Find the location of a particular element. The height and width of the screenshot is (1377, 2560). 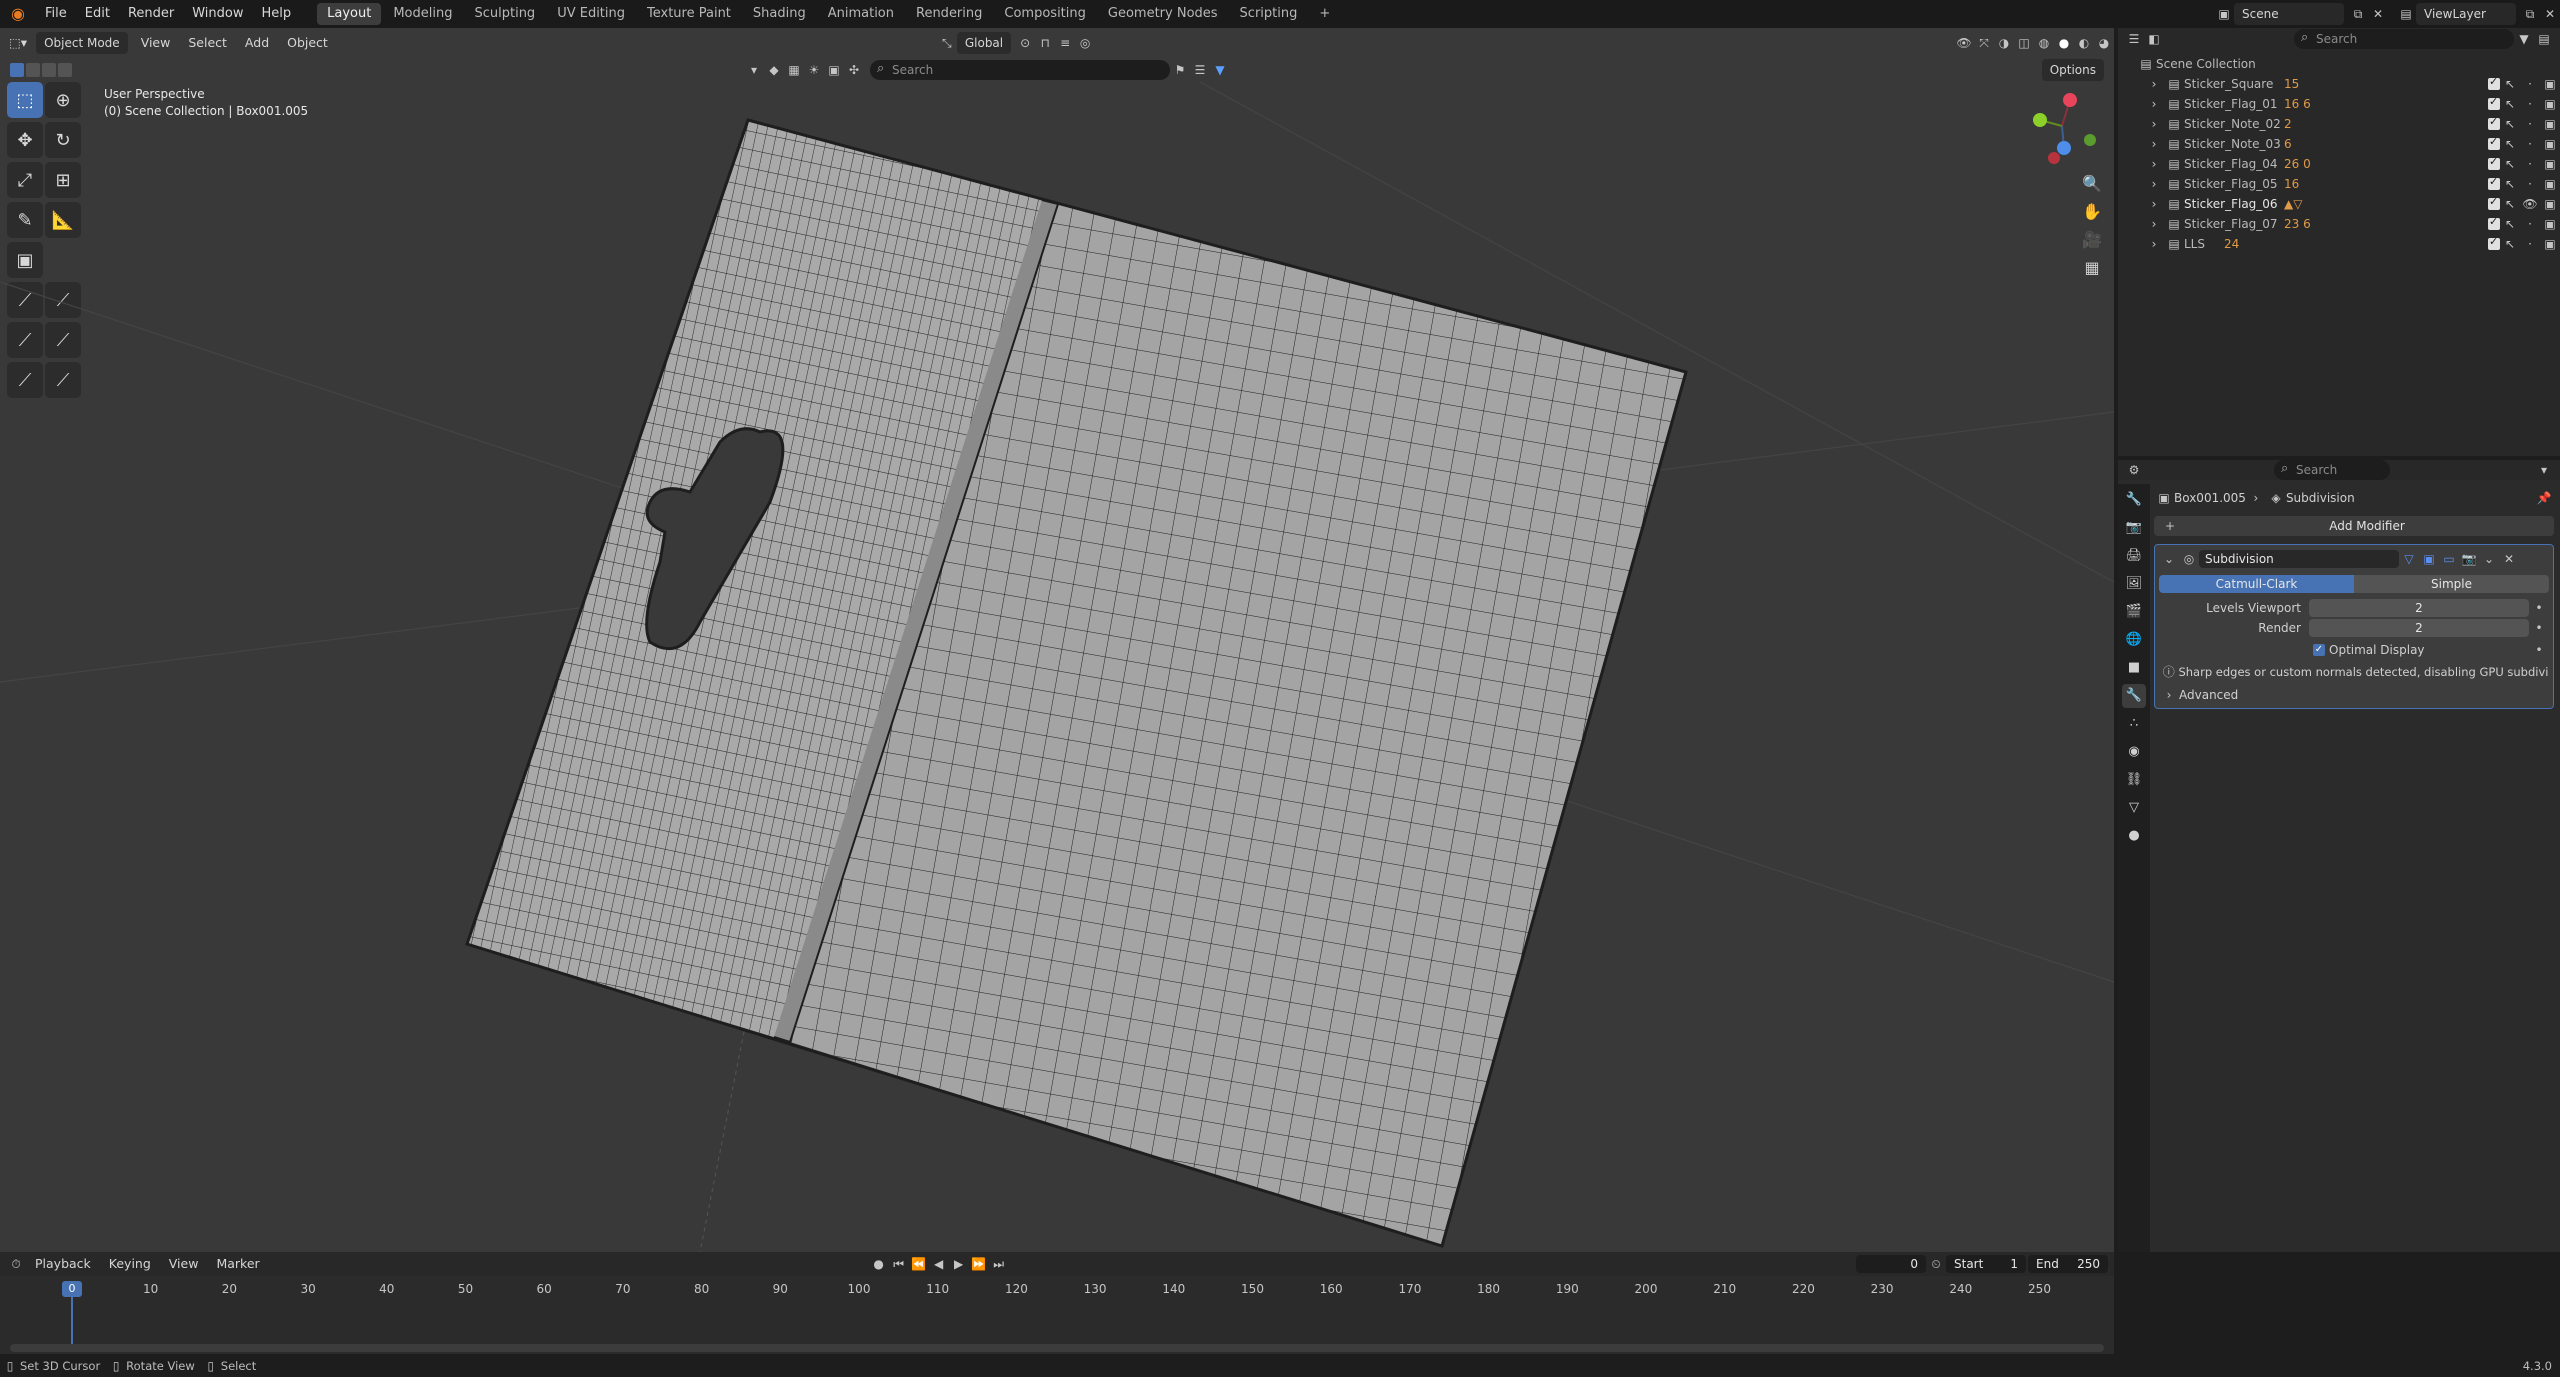

scene-icon: ▣ is located at coordinates (2224, 14).